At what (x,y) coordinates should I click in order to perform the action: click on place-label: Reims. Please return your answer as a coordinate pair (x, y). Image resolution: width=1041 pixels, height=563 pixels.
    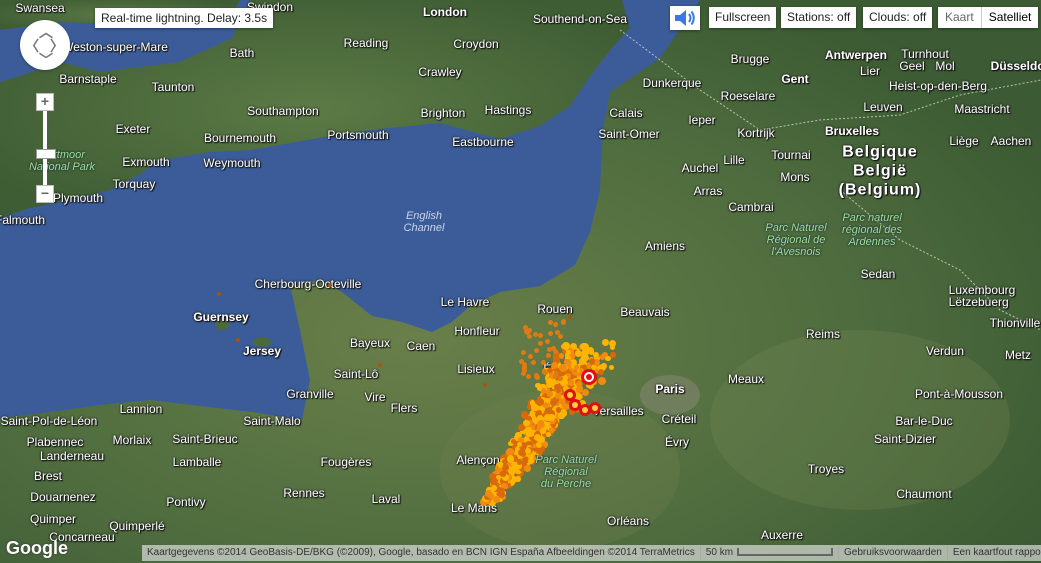
    Looking at the image, I should click on (823, 334).